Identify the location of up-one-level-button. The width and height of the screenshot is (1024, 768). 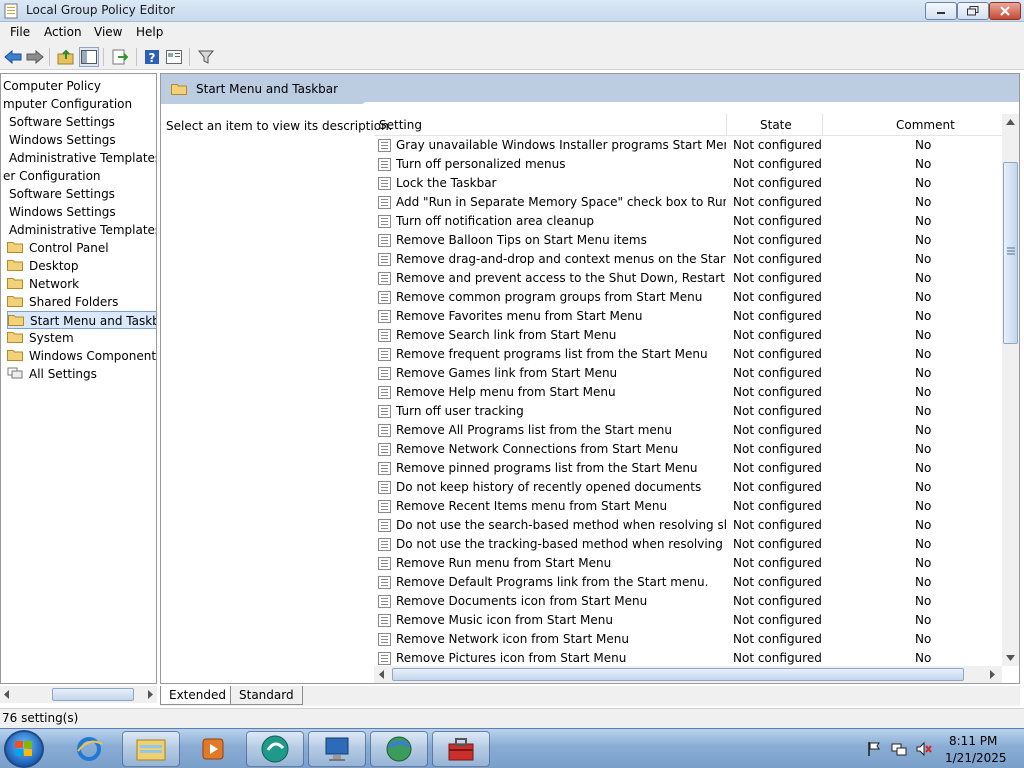
(66, 57).